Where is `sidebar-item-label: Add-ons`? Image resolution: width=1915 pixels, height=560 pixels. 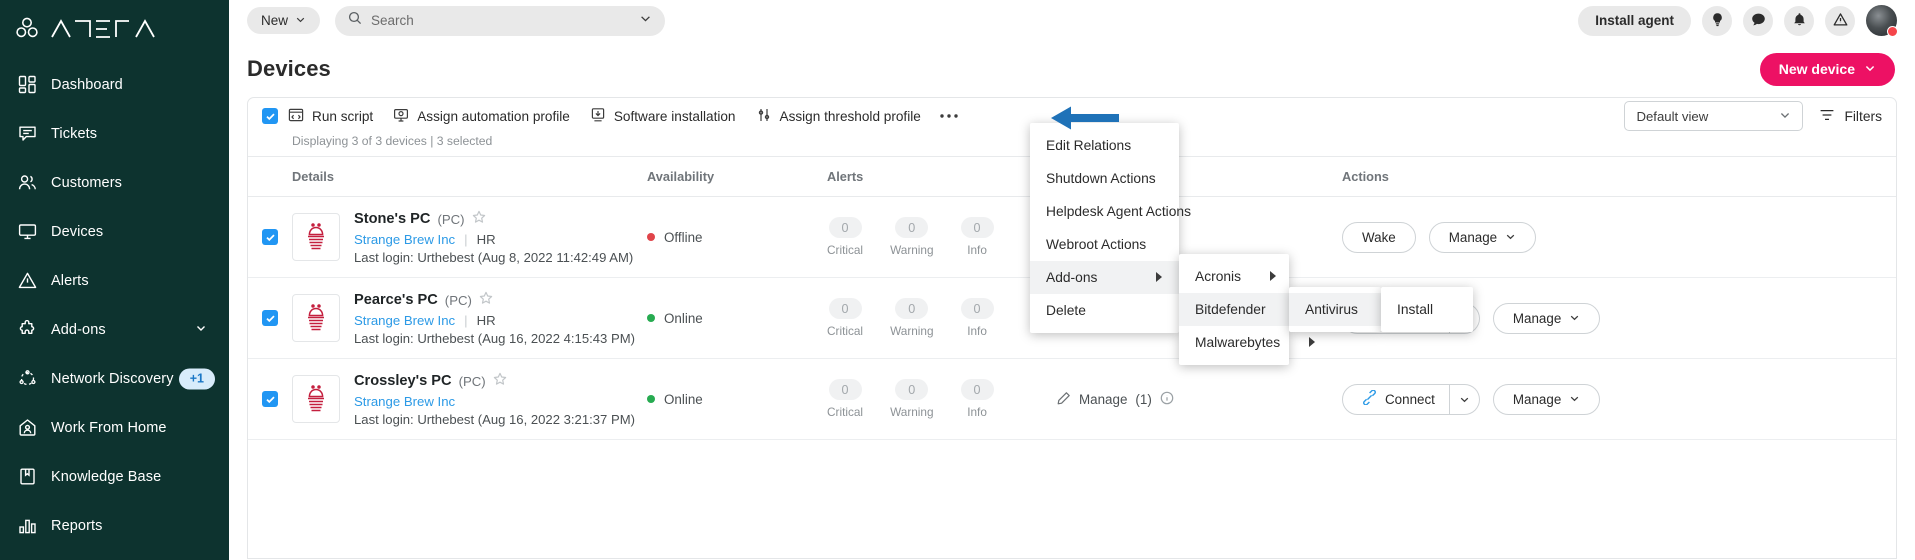
sidebar-item-label: Add-ons is located at coordinates (78, 329).